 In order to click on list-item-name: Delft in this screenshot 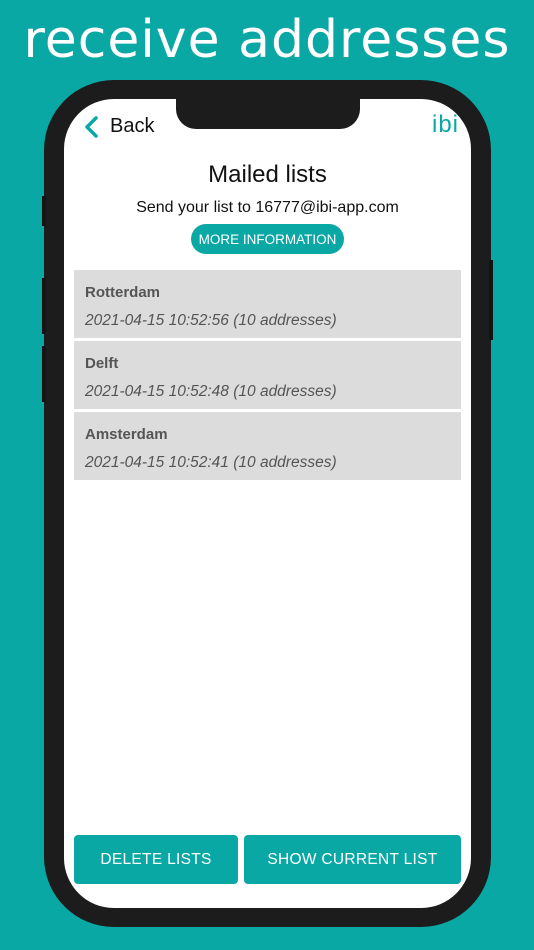, I will do `click(102, 363)`.